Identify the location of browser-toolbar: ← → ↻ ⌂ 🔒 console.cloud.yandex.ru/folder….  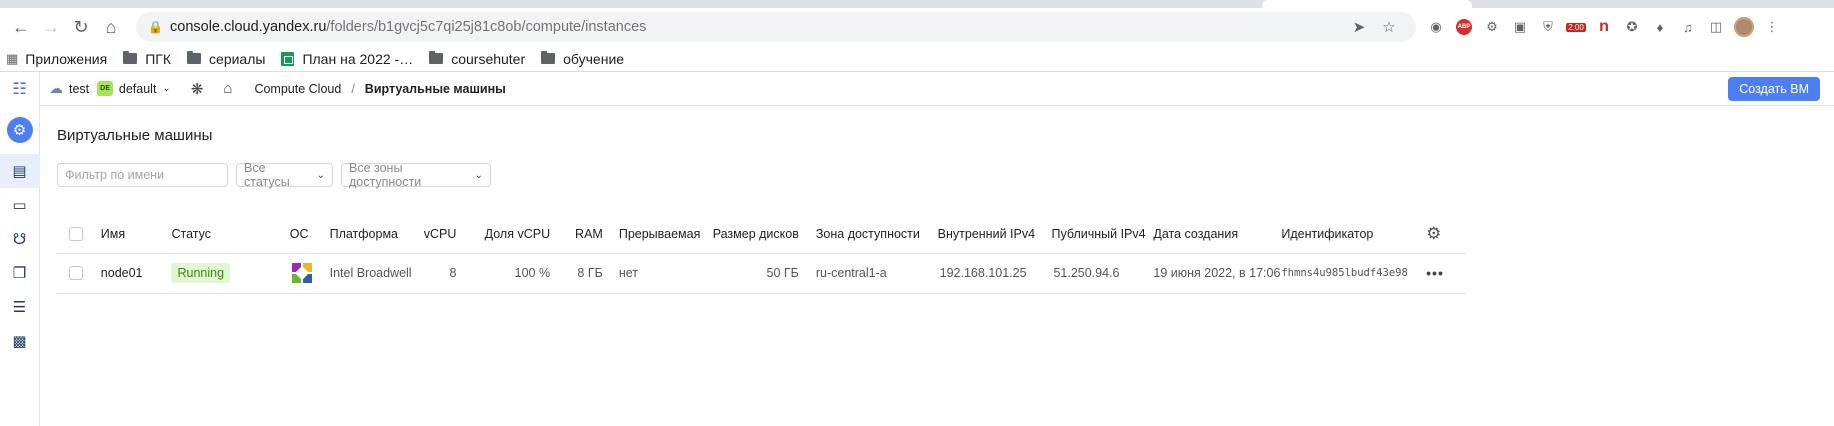
(917, 27).